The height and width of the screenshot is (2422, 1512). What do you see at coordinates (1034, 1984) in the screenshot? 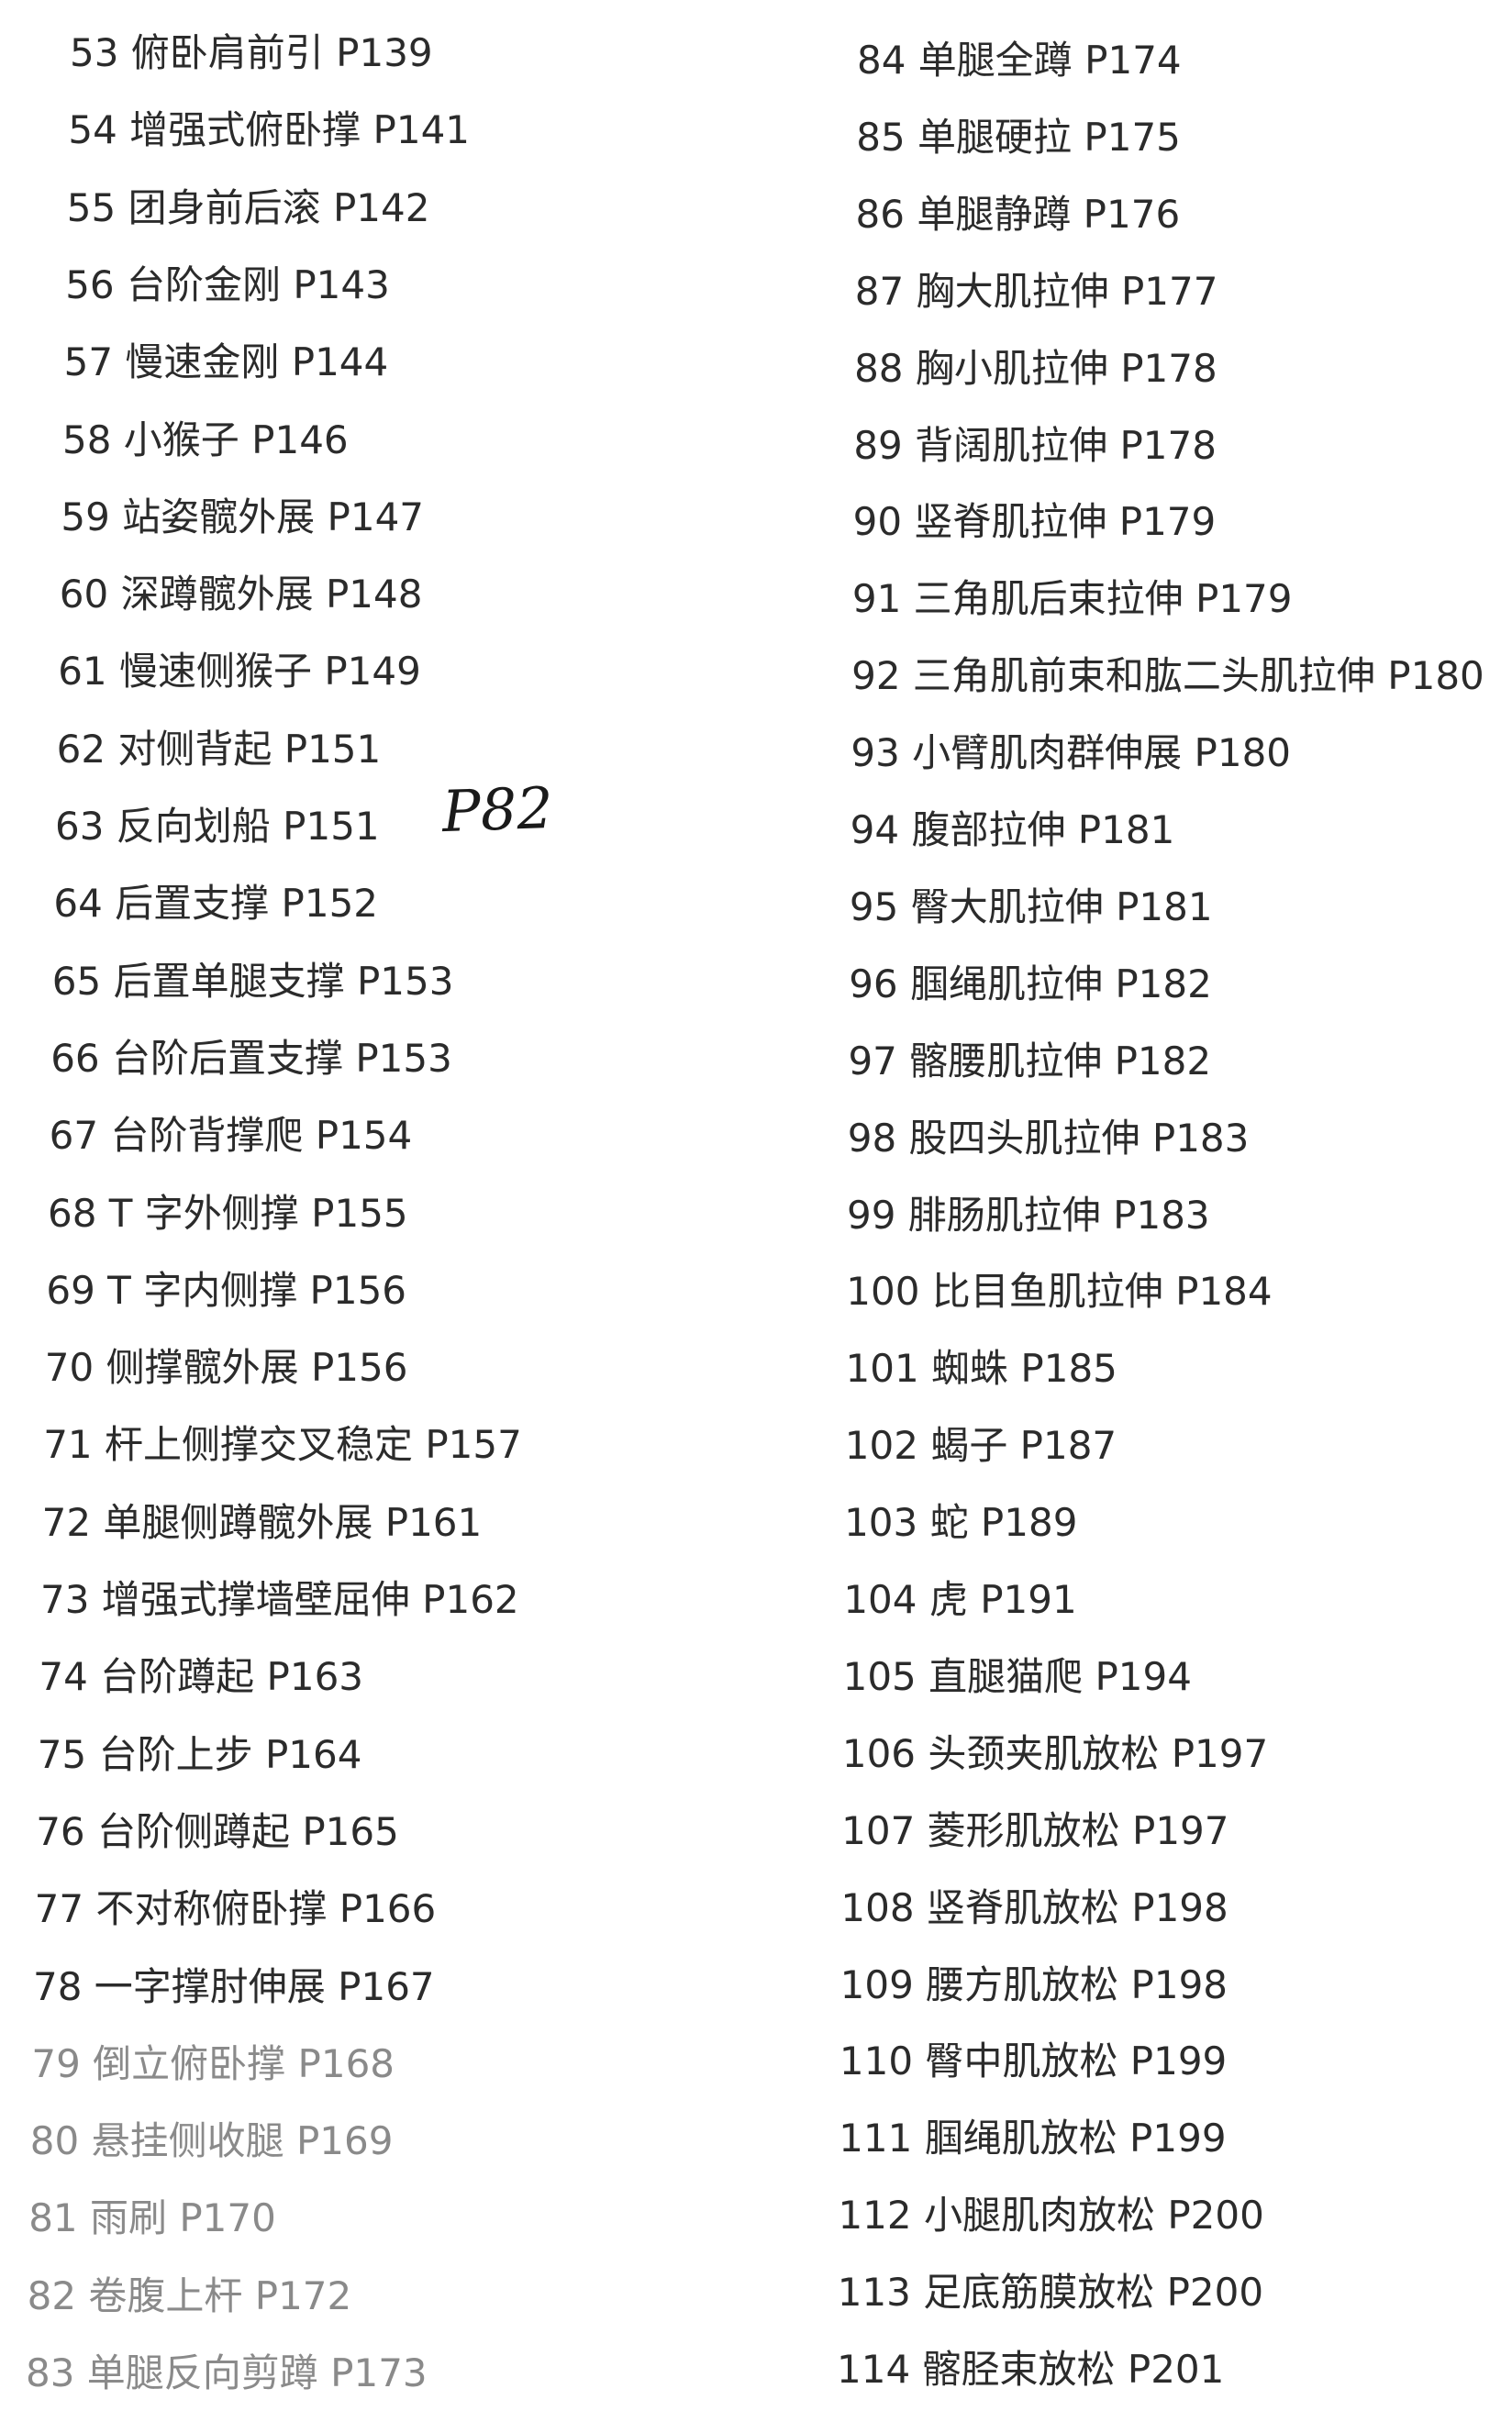
I see `index-entry: 109 腰方肌放松 P198` at bounding box center [1034, 1984].